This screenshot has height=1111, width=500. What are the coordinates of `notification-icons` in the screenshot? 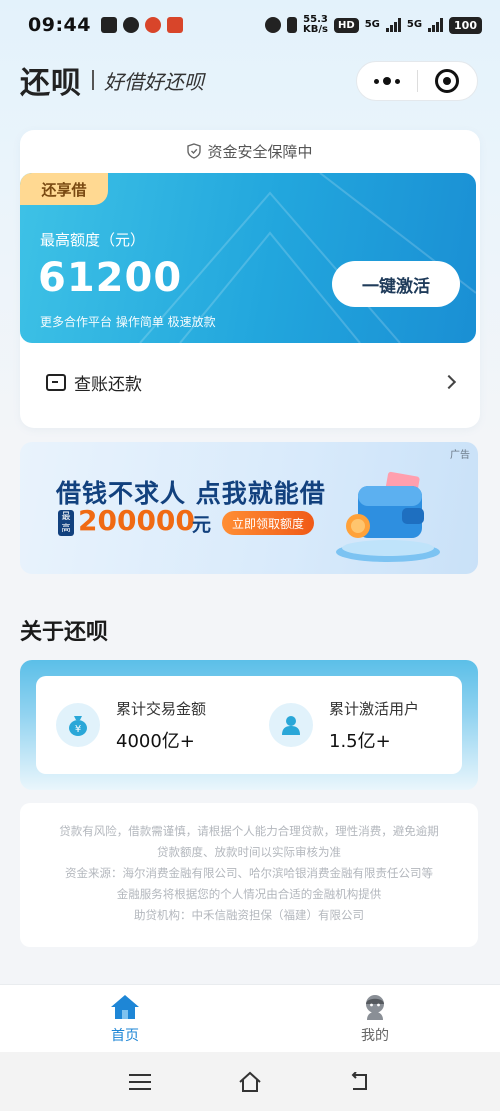 It's located at (141, 25).